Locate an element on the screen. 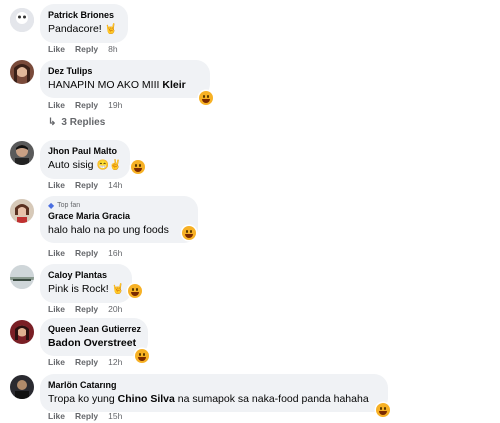 The height and width of the screenshot is (423, 500). comment-time: 20h is located at coordinates (115, 309).